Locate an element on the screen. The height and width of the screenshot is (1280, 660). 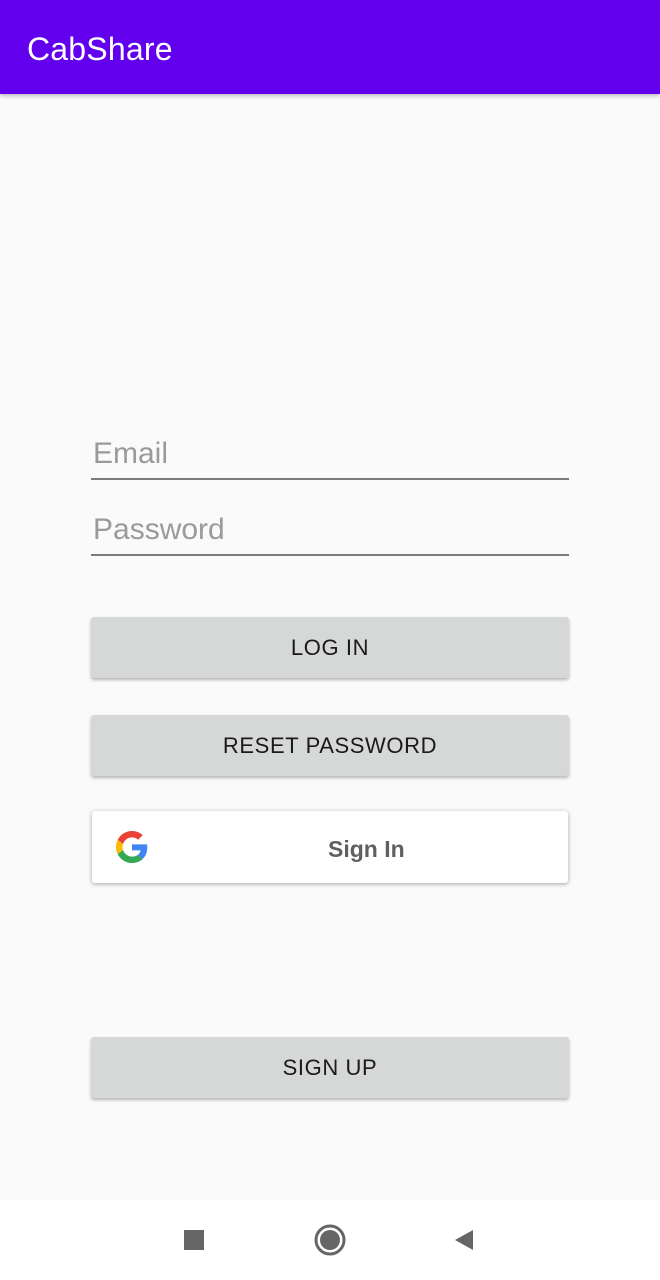
app-title: CabShare is located at coordinates (100, 49).